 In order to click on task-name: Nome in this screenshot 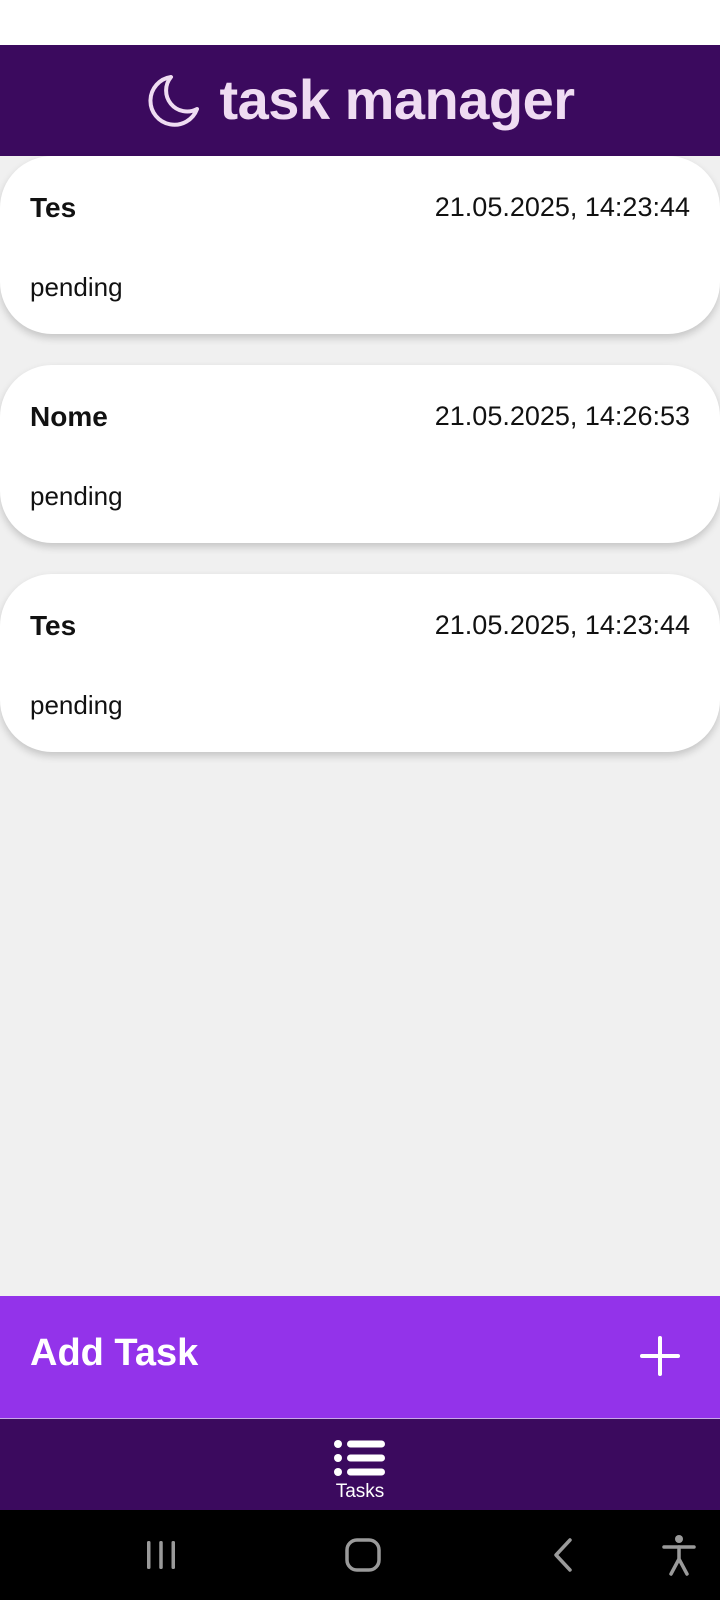, I will do `click(69, 416)`.